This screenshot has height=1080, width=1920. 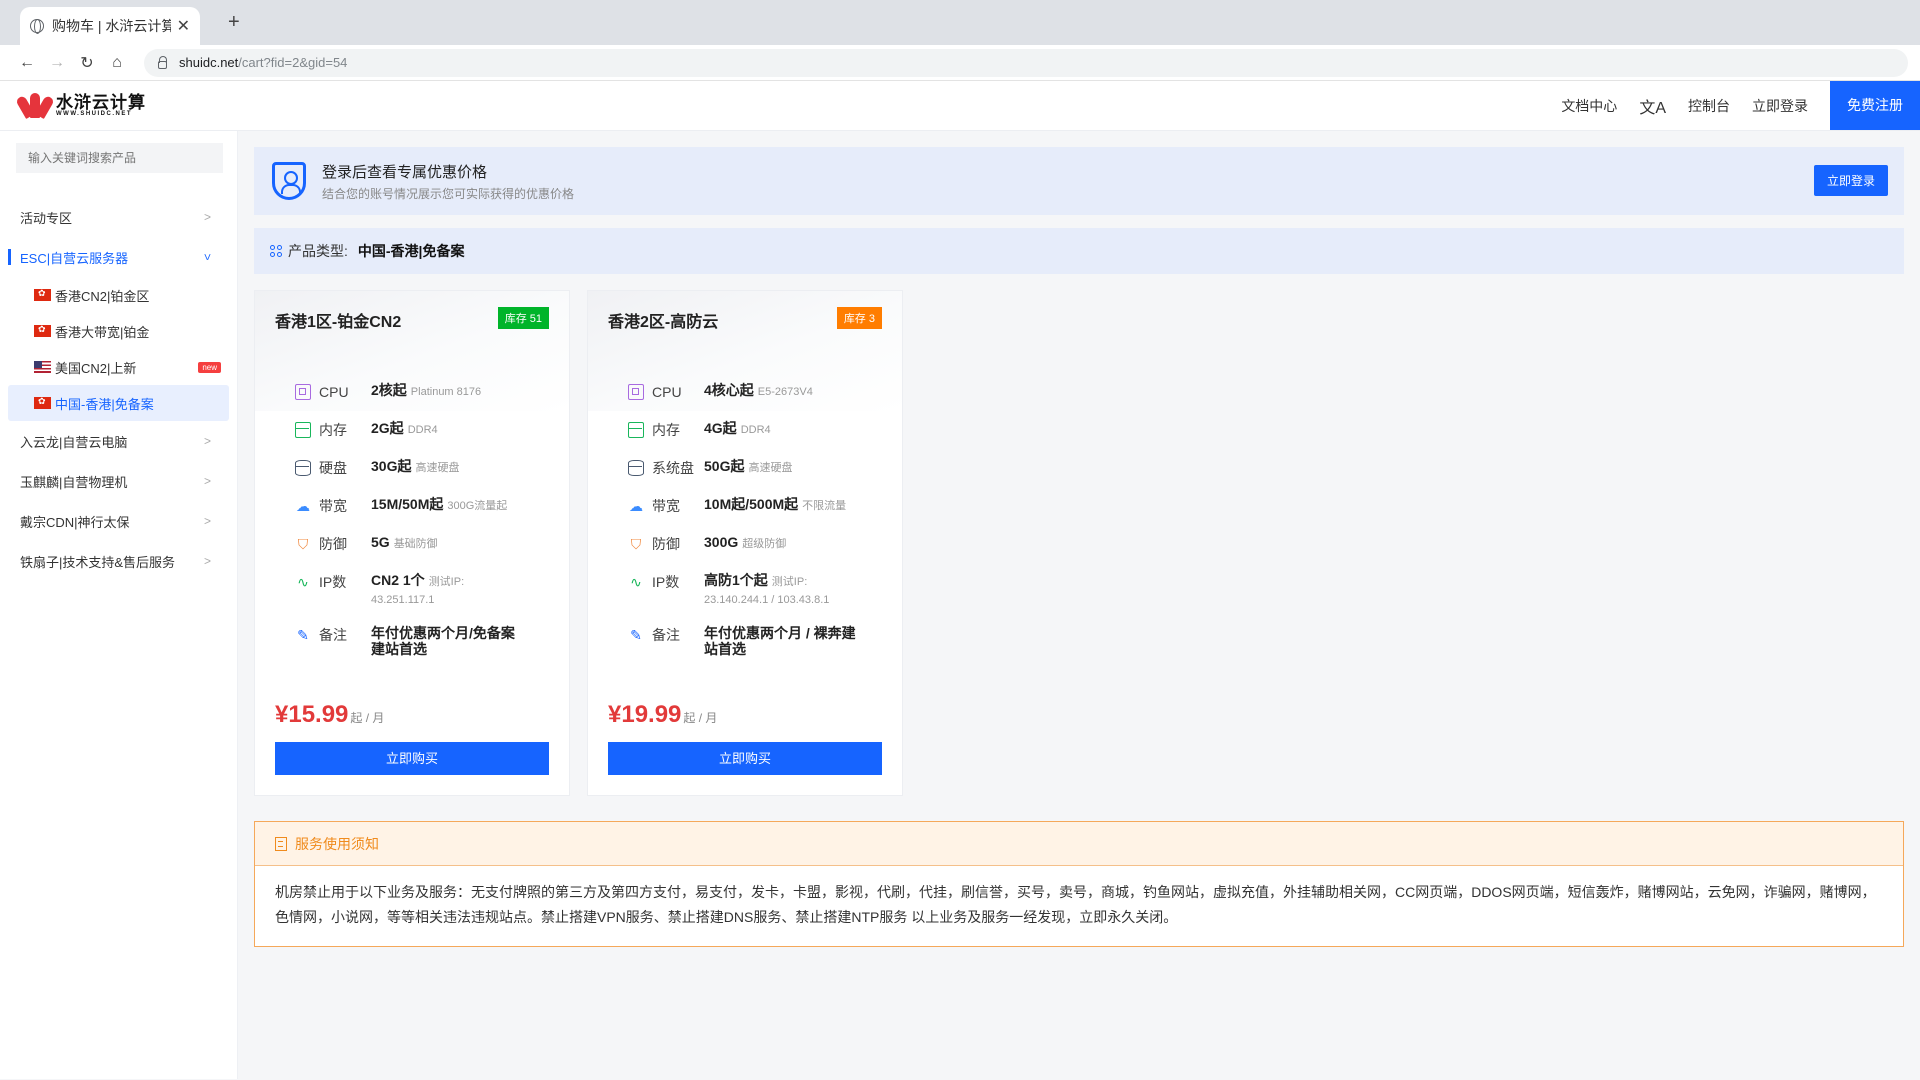 What do you see at coordinates (46, 218) in the screenshot?
I see `sidebar-item-label: 活动专区` at bounding box center [46, 218].